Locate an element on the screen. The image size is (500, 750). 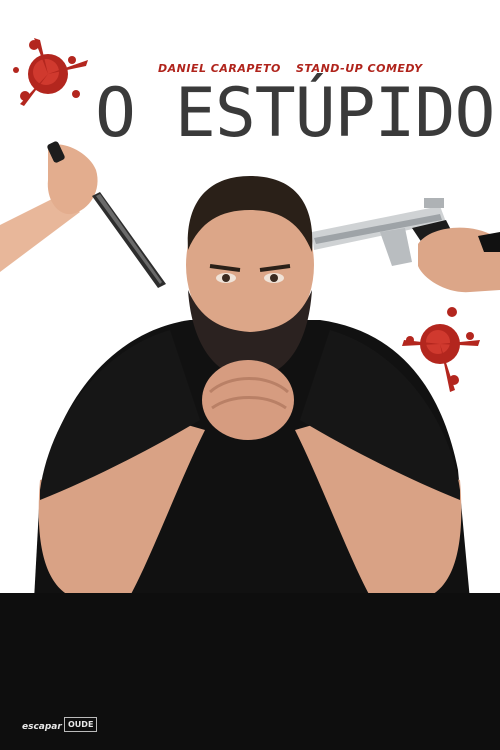
knife-icon is located at coordinates (129, 240).